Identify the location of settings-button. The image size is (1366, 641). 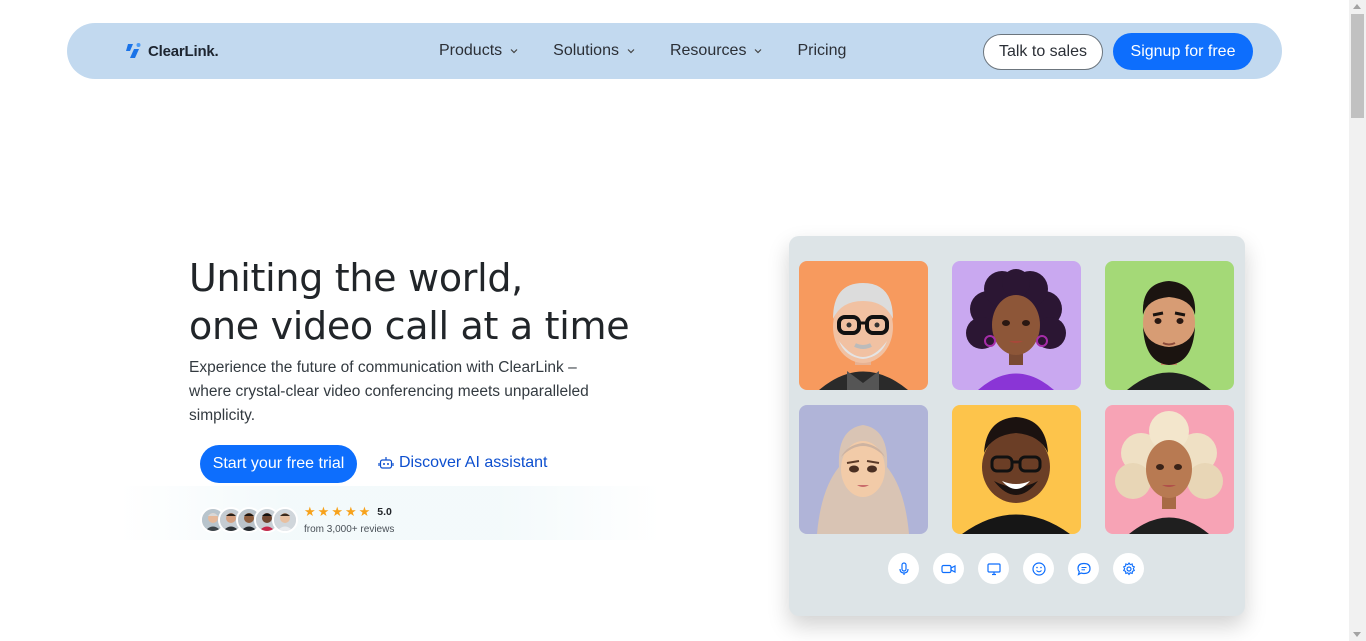
(1128, 568).